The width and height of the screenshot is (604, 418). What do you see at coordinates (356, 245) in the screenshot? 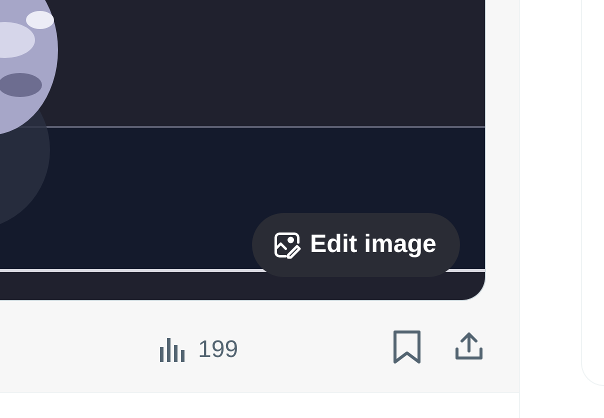
I see `edit-image-button: Edit image` at bounding box center [356, 245].